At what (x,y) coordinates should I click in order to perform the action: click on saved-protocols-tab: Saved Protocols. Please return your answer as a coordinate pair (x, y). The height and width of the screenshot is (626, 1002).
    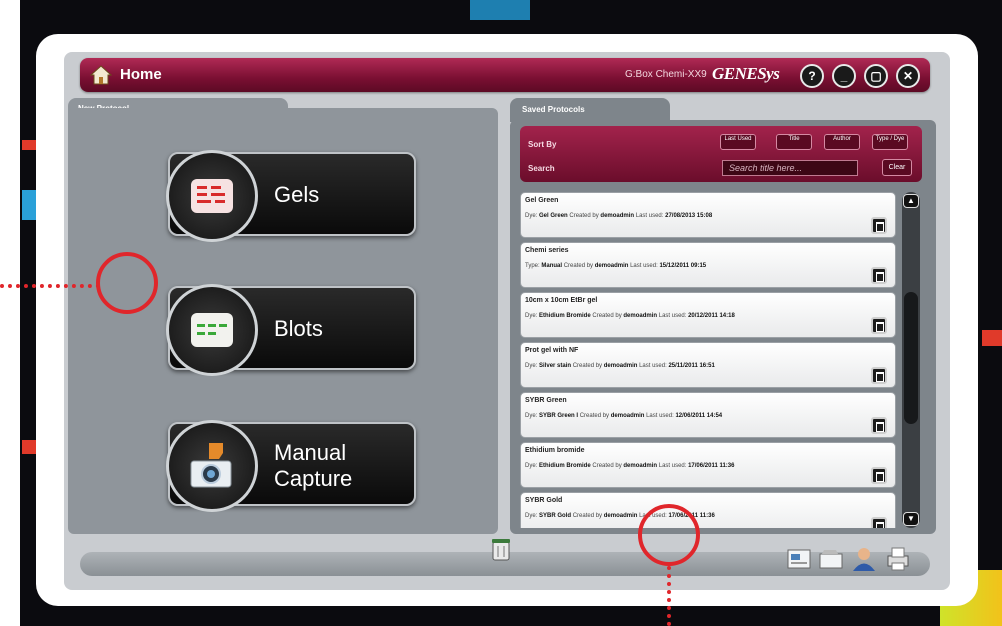
    Looking at the image, I should click on (590, 110).